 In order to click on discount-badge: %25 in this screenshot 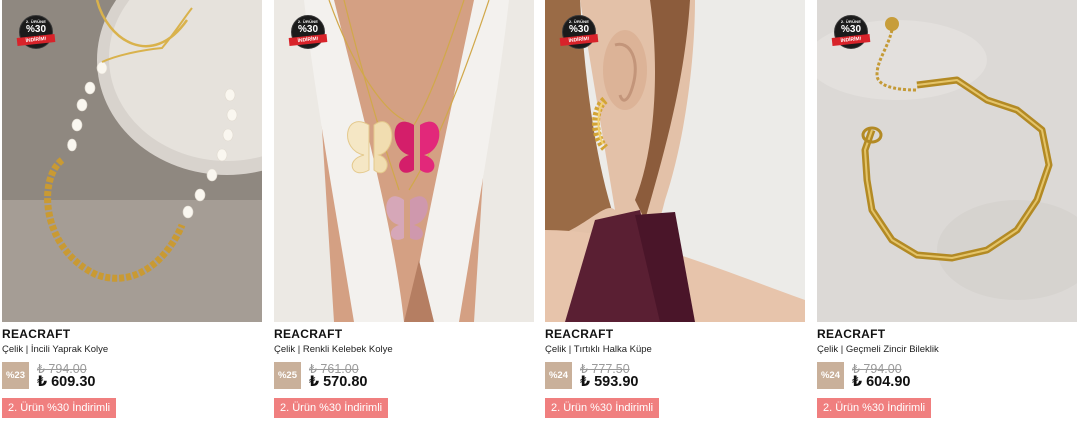, I will do `click(287, 375)`.